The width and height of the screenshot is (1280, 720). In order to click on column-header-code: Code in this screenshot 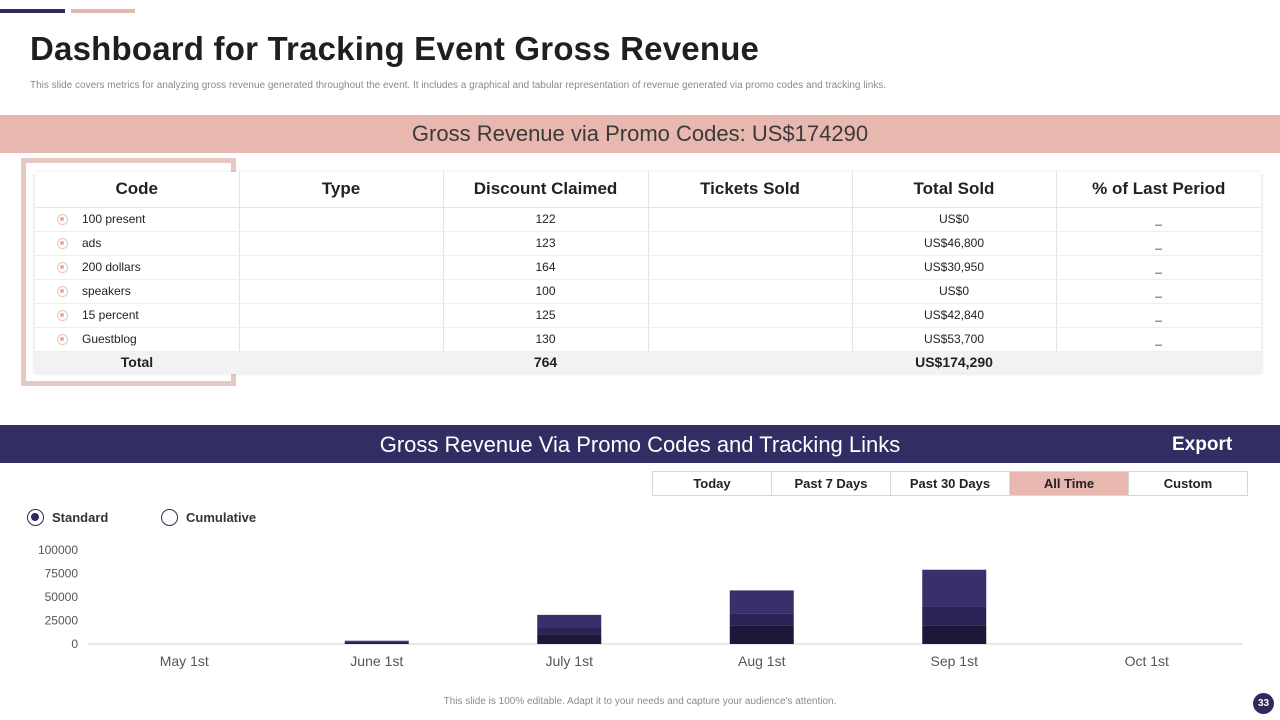, I will do `click(137, 190)`.